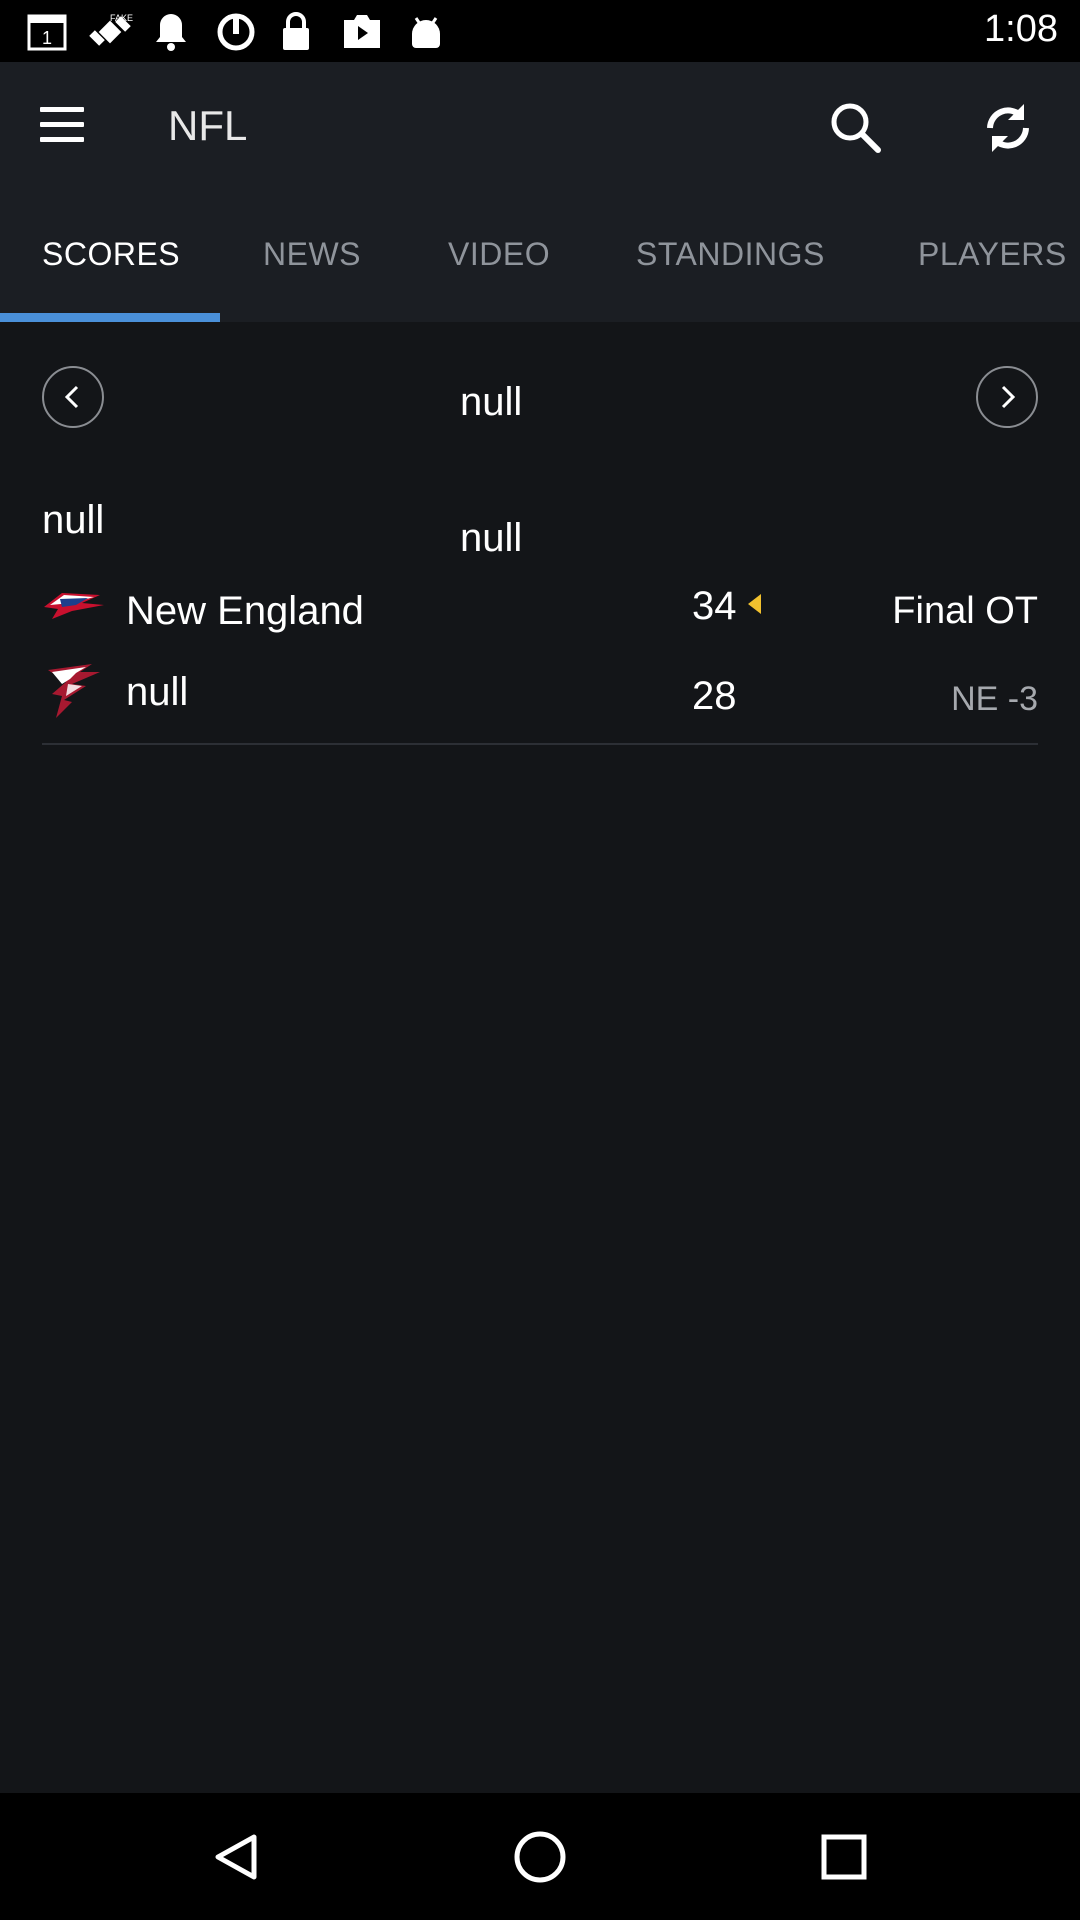  Describe the element at coordinates (208, 125) in the screenshot. I see `app-title: NFL` at that location.